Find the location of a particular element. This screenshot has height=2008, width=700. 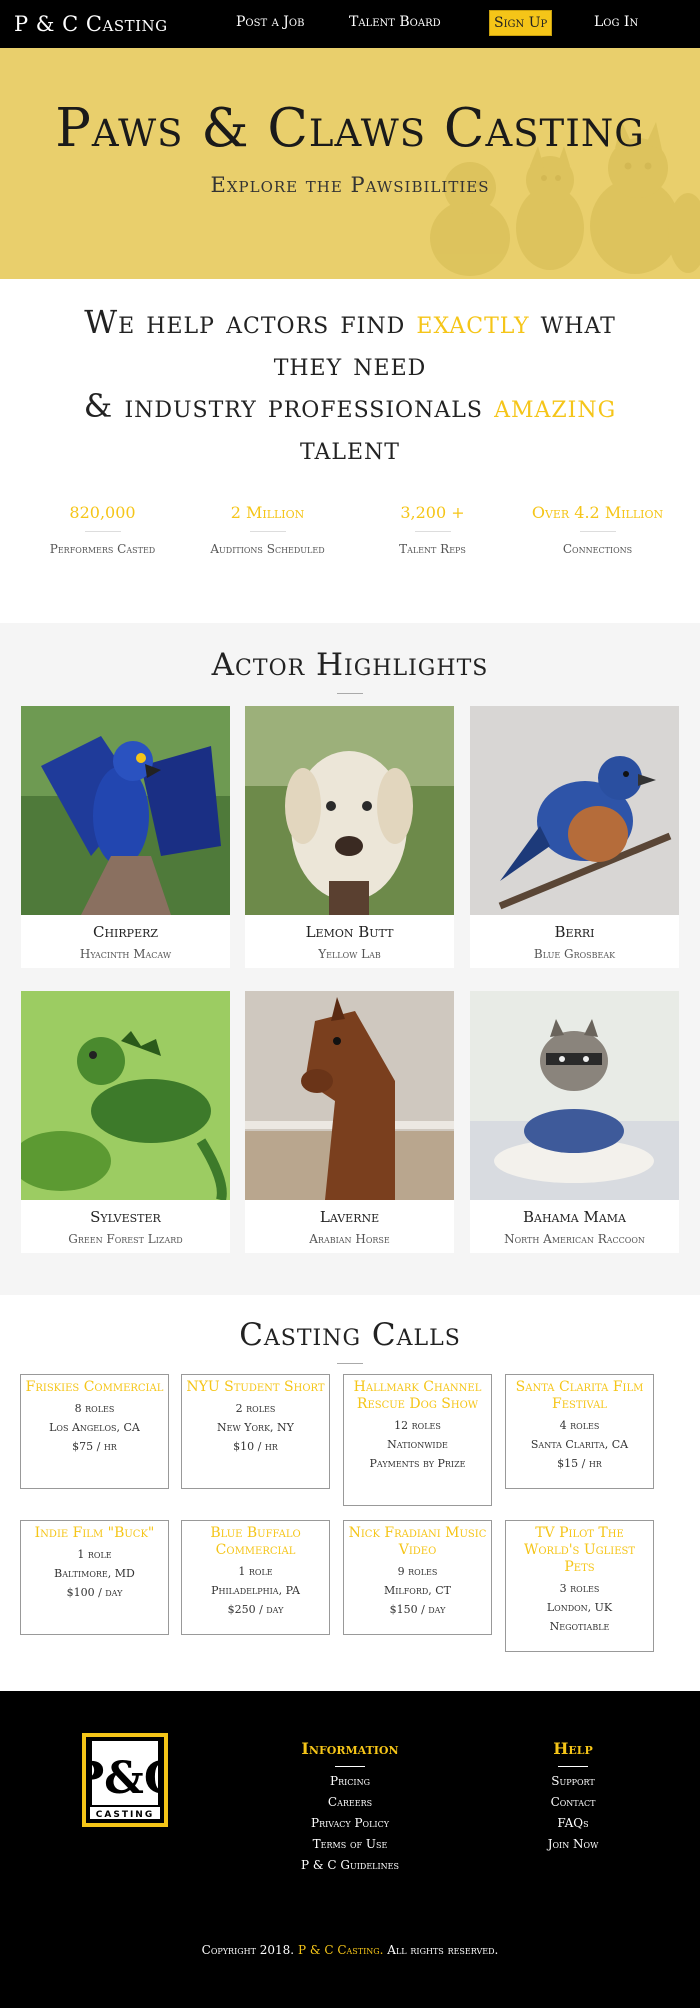

footer-link-careers: Careers is located at coordinates (350, 1802).